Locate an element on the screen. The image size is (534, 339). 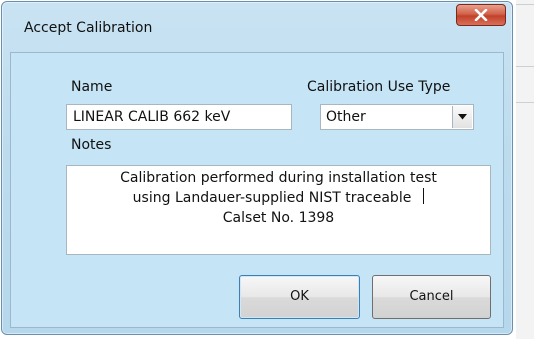
notes-line-with-caret: using Landauer-supplied NIST traceable is located at coordinates (278, 198).